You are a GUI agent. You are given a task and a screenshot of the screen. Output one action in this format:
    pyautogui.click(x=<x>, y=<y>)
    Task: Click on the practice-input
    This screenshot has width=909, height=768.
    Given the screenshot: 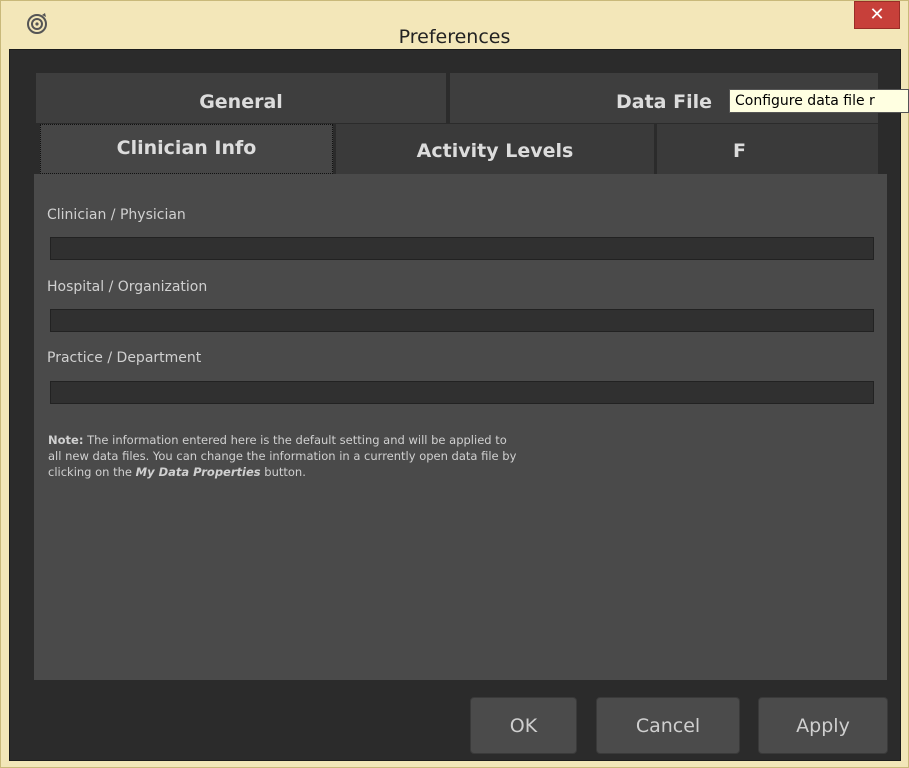 What is the action you would take?
    pyautogui.click(x=462, y=392)
    